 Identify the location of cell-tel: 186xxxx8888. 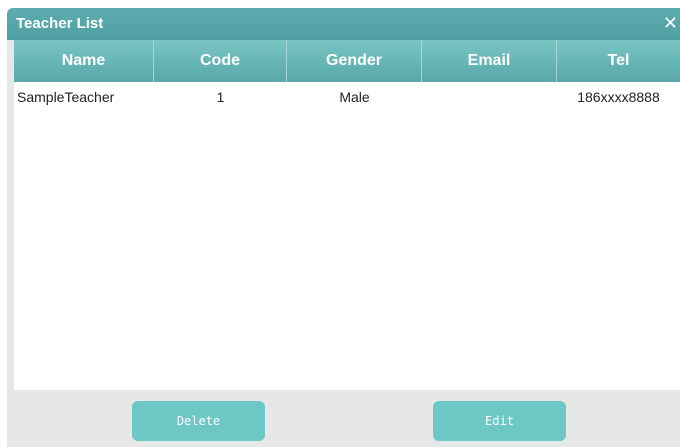
(618, 97).